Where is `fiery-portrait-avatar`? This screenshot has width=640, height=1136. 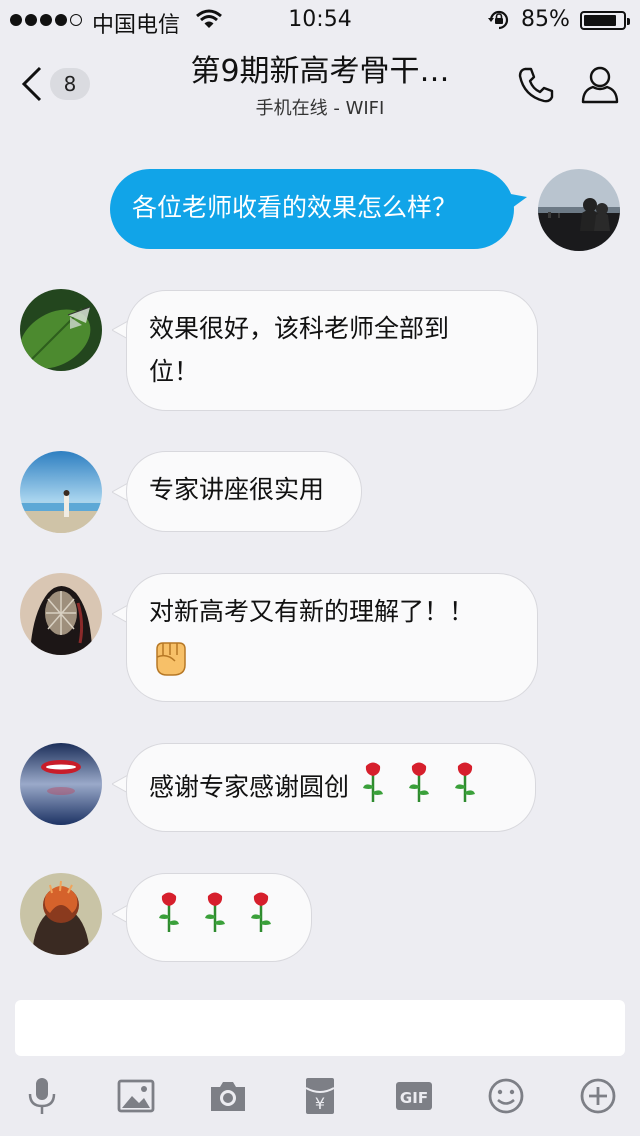
fiery-portrait-avatar is located at coordinates (61, 914).